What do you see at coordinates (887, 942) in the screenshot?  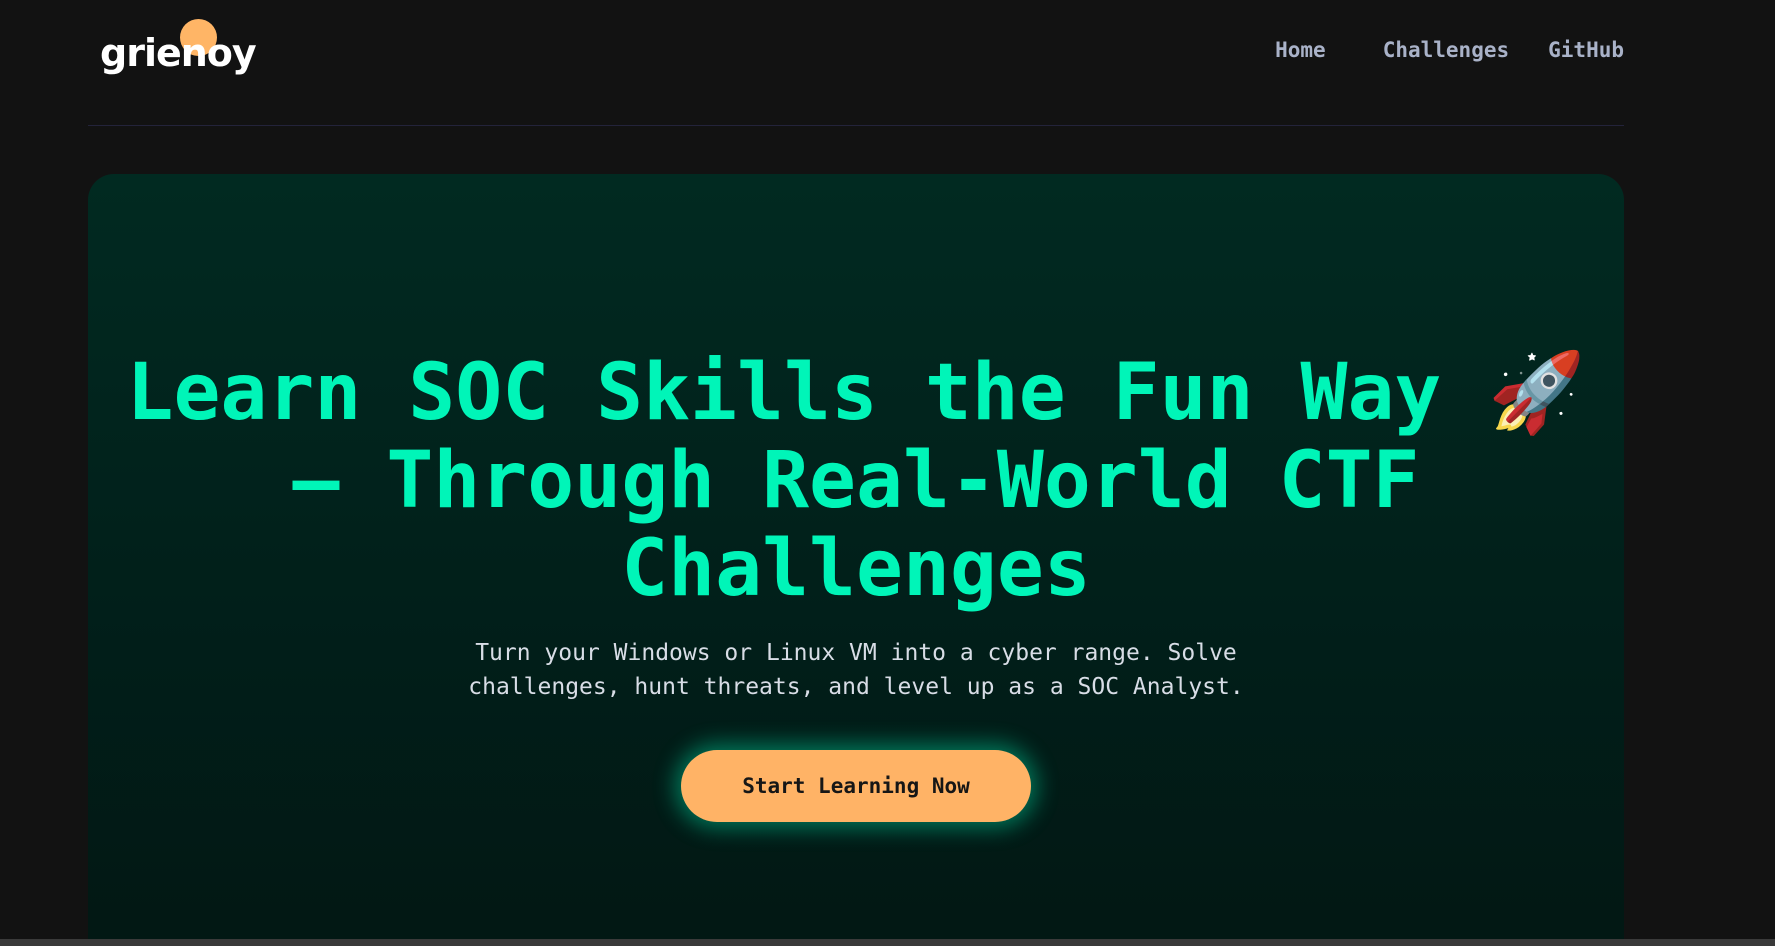 I see `bottom-scrollbar` at bounding box center [887, 942].